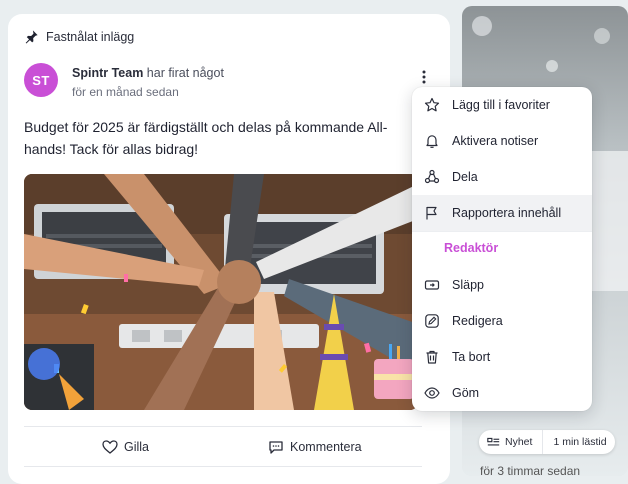 This screenshot has height=484, width=628. What do you see at coordinates (502, 141) in the screenshot?
I see `menu-item-enable-notifications: Aktivera notiser` at bounding box center [502, 141].